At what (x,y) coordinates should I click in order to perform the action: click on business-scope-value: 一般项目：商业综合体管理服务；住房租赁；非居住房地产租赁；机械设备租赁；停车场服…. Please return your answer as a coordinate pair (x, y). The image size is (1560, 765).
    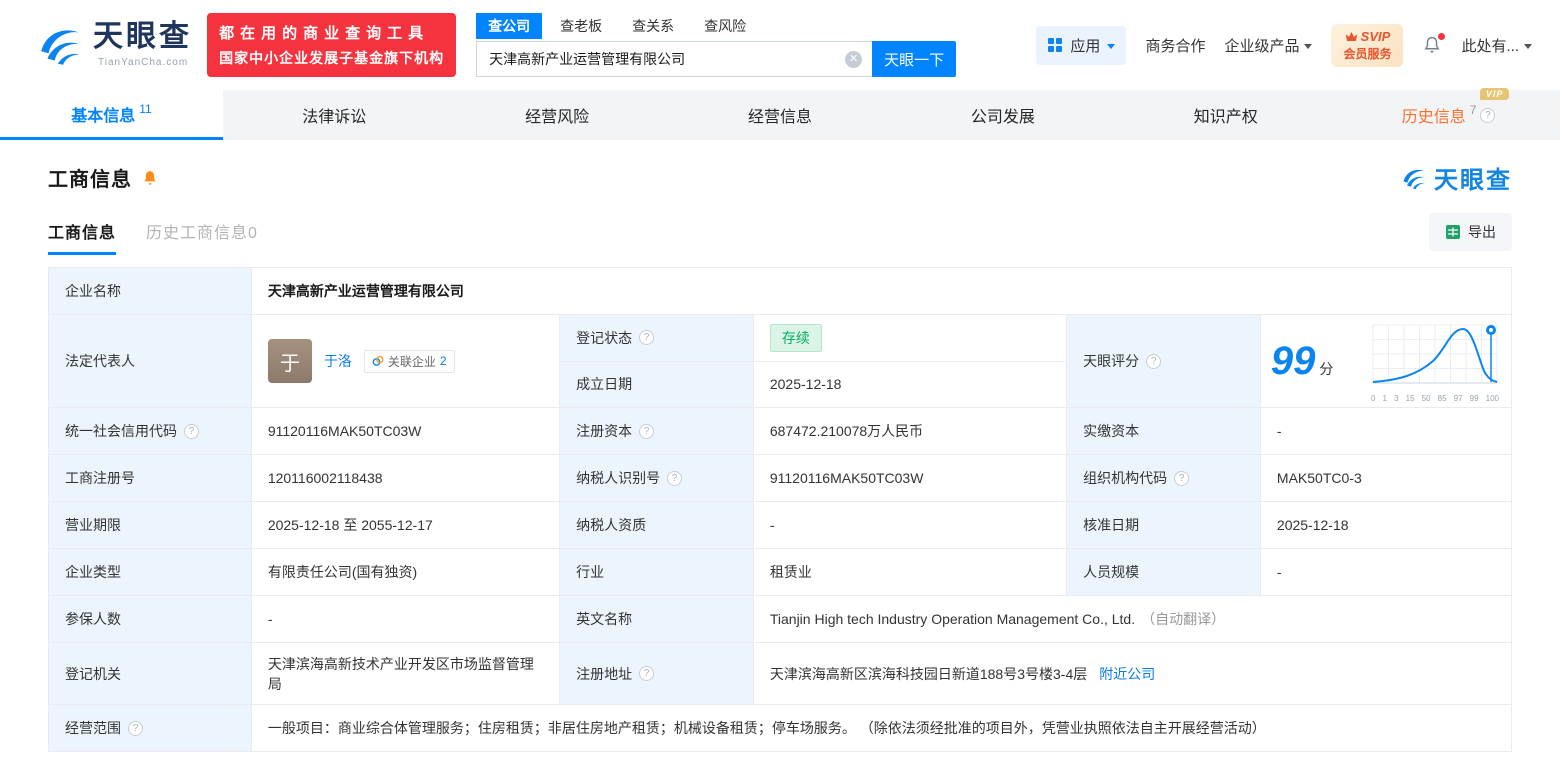
    Looking at the image, I should click on (881, 728).